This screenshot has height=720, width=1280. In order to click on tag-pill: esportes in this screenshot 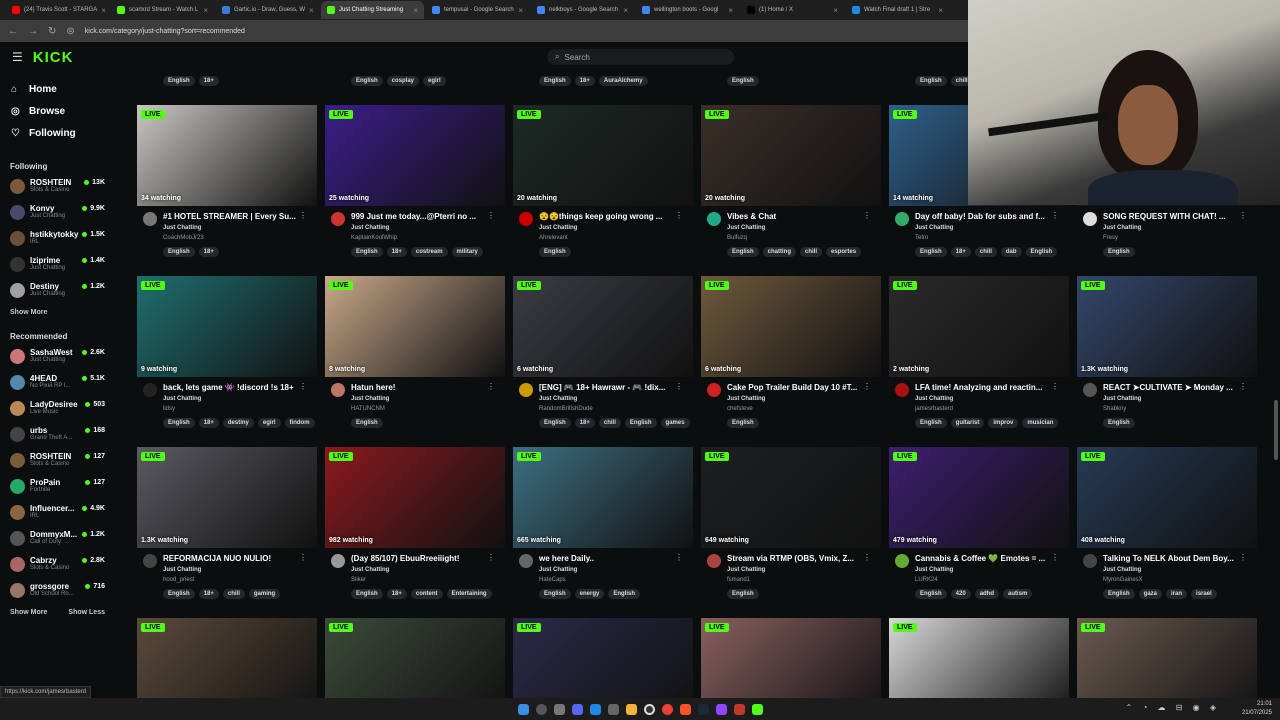, I will do `click(844, 252)`.